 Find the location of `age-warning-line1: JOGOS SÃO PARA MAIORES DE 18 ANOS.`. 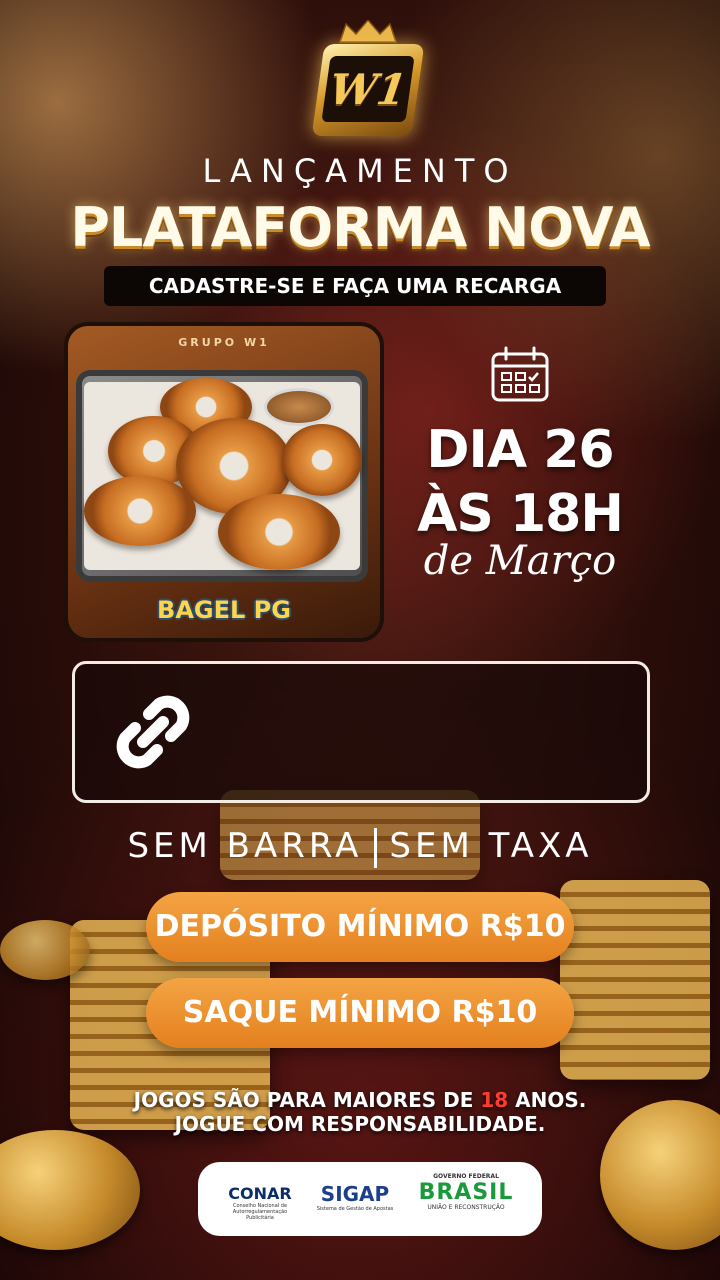

age-warning-line1: JOGOS SÃO PARA MAIORES DE 18 ANOS. is located at coordinates (360, 1100).